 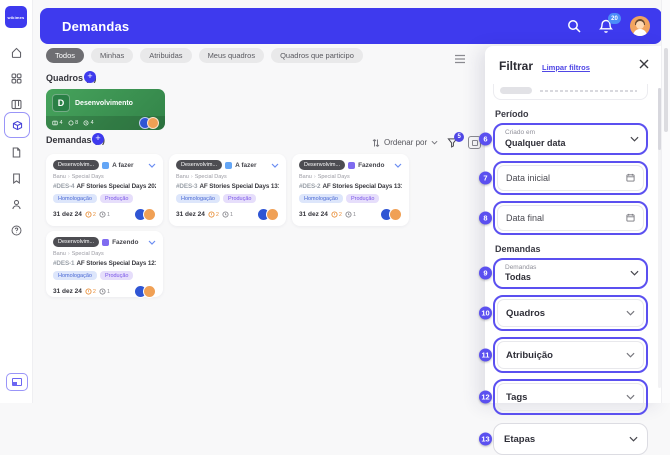 I want to click on sidebar-item-apps, so click(x=16, y=78).